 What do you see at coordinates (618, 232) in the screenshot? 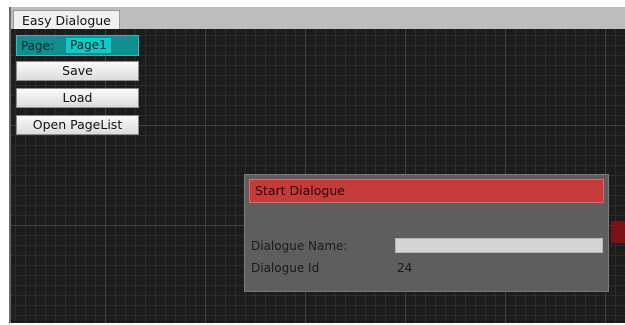
I see `offscreen-node-edge` at bounding box center [618, 232].